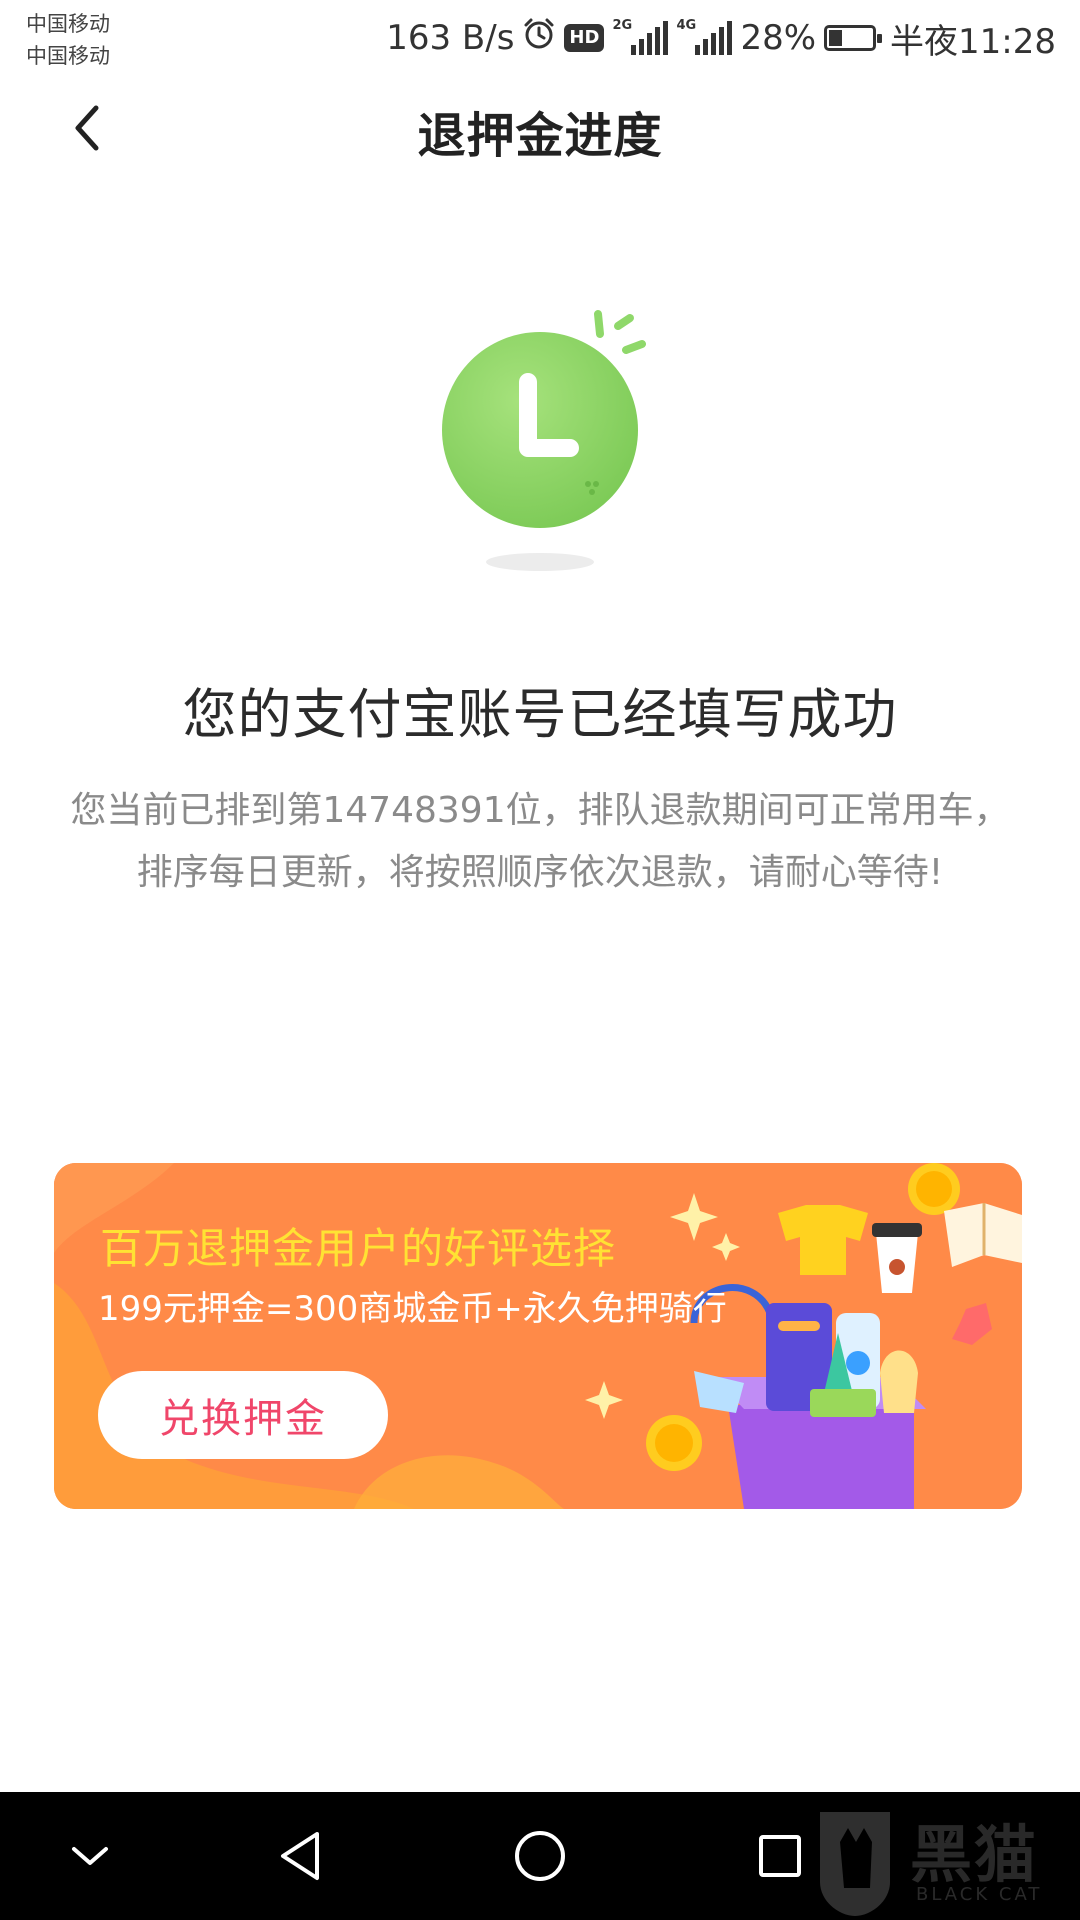  Describe the element at coordinates (68, 56) in the screenshot. I see `carrier-2: 中国移动` at that location.